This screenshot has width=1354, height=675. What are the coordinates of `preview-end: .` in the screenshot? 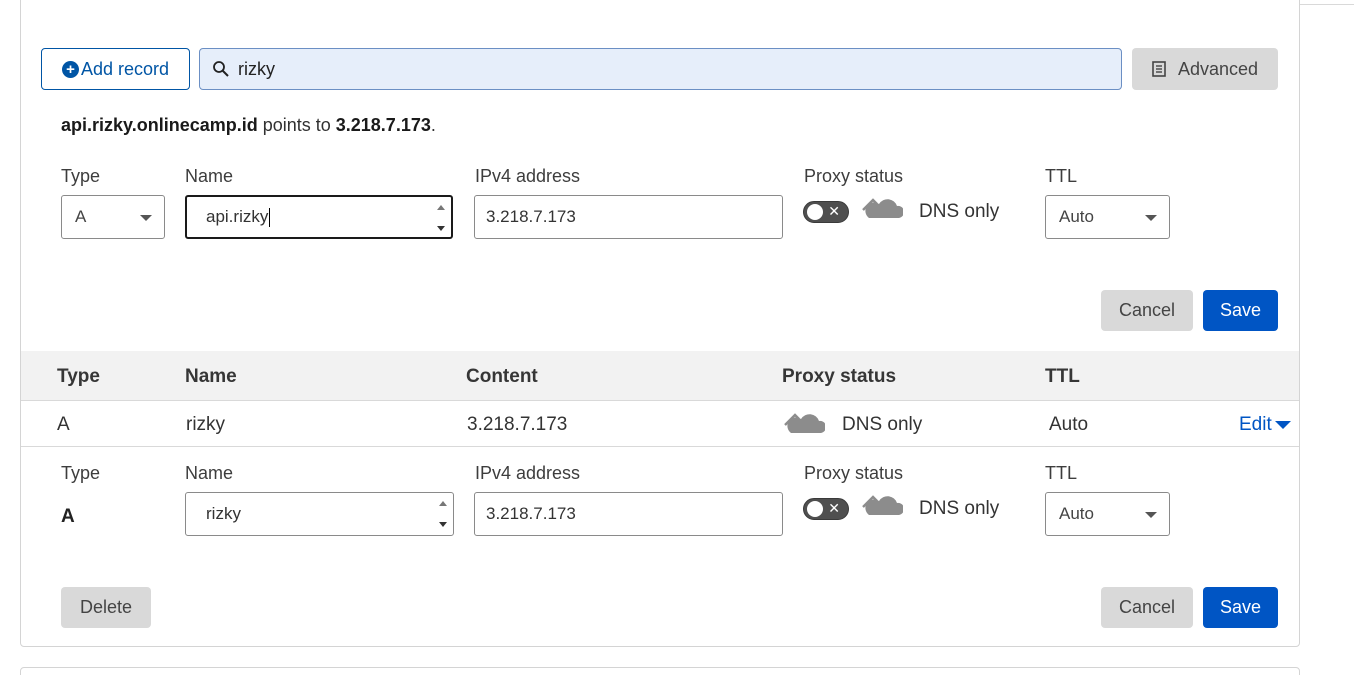 It's located at (433, 125).